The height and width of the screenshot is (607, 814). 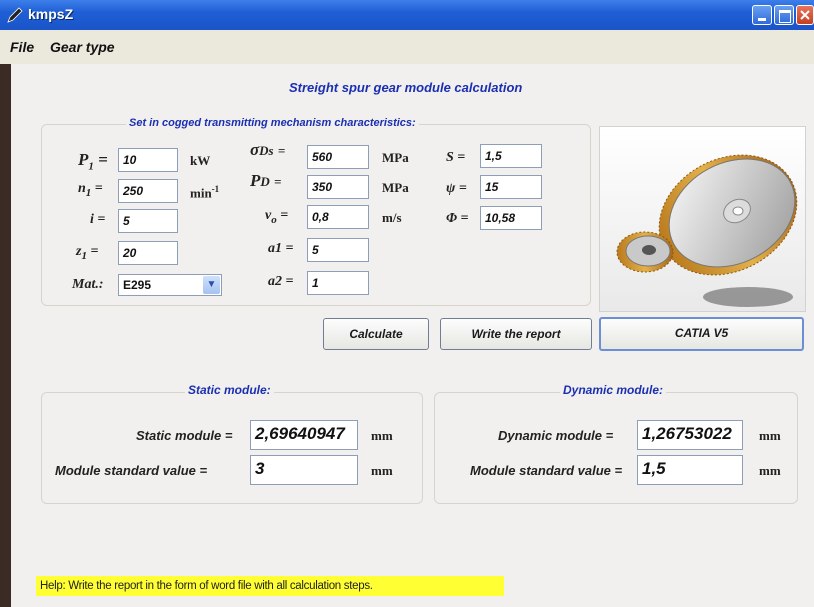 What do you see at coordinates (304, 435) in the screenshot?
I see `static-module-field: 2,69640947` at bounding box center [304, 435].